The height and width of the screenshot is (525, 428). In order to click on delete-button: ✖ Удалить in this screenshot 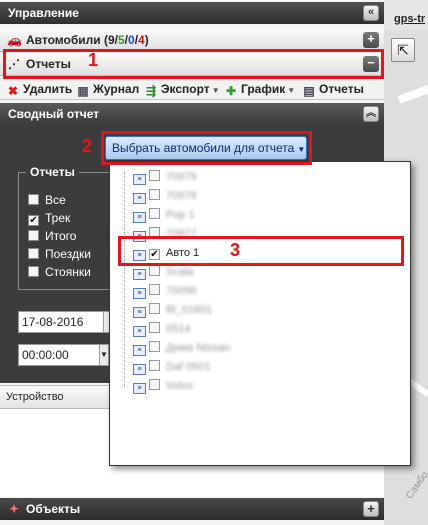, I will do `click(39, 89)`.